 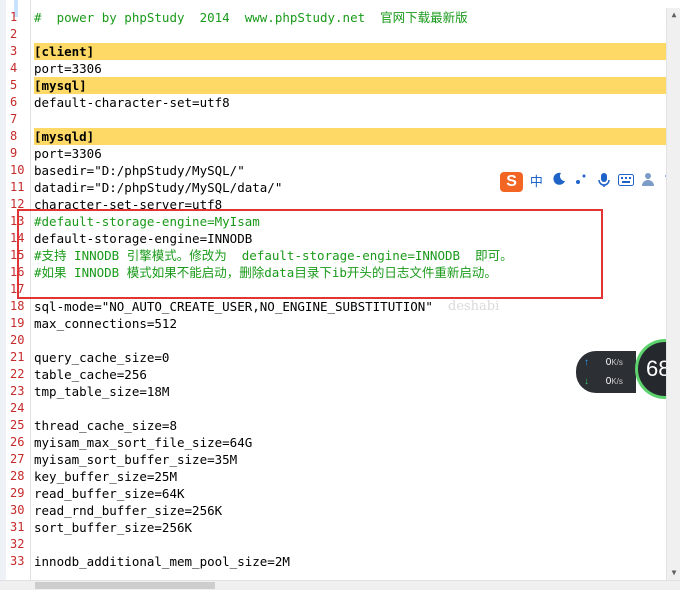 What do you see at coordinates (673, 15) in the screenshot?
I see `scroll-up-icon: ▲` at bounding box center [673, 15].